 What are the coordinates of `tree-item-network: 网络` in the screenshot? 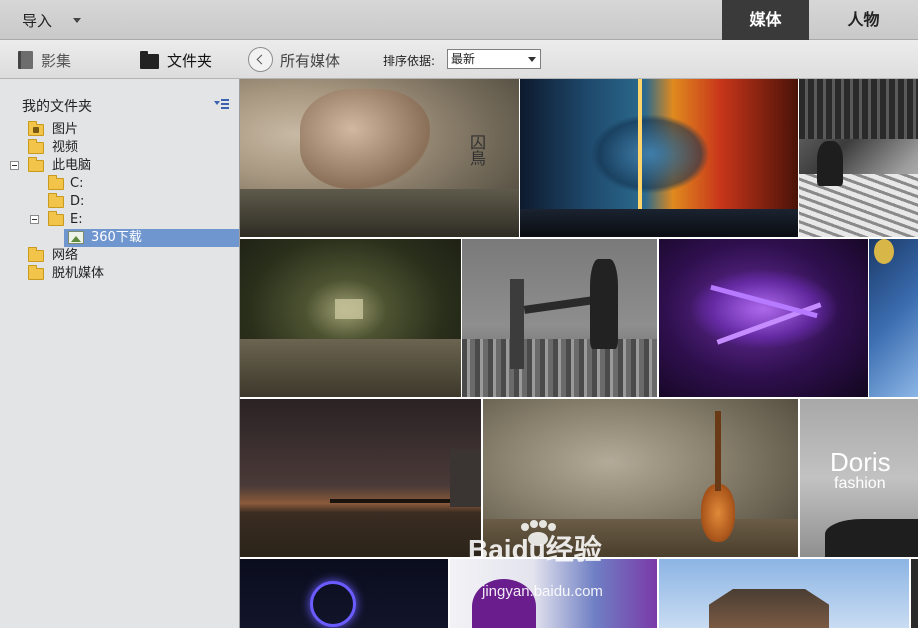 It's located at (126, 256).